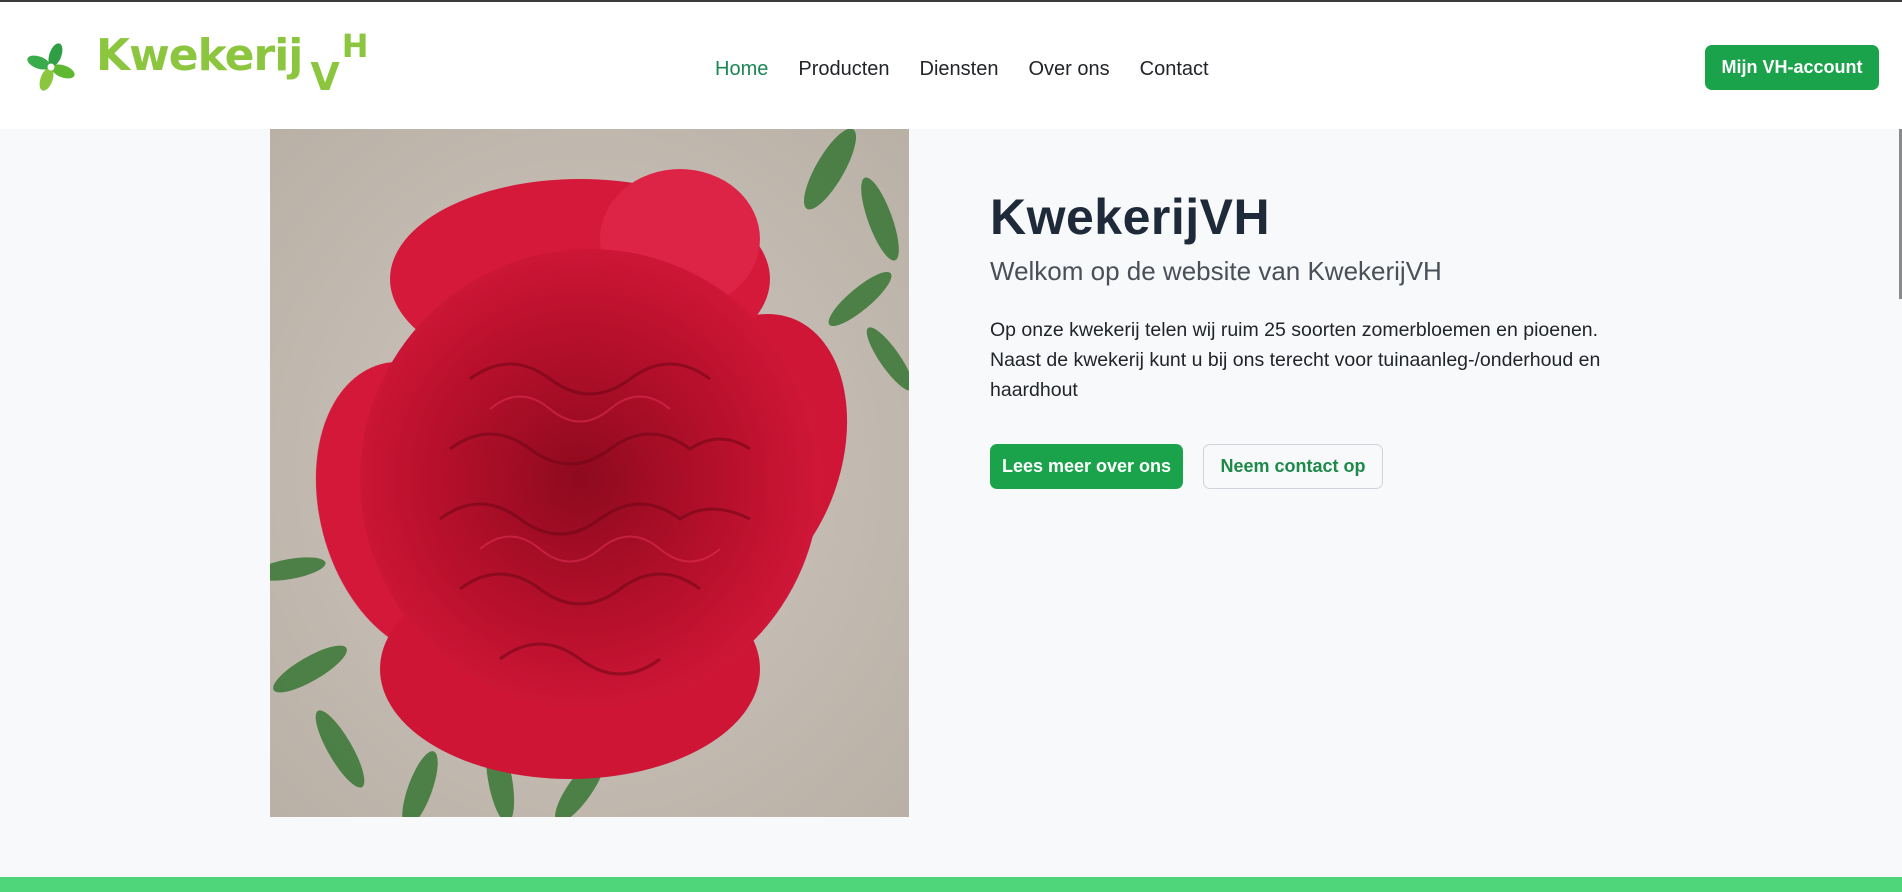  Describe the element at coordinates (951, 884) in the screenshot. I see `footer-bar` at that location.